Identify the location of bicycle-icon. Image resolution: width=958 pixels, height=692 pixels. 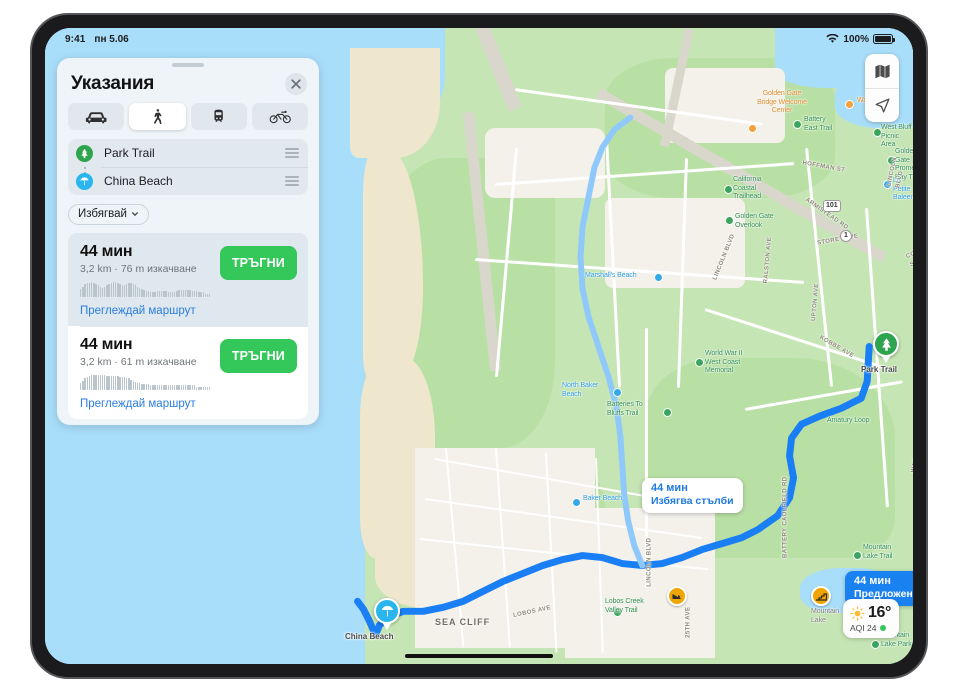
(280, 117).